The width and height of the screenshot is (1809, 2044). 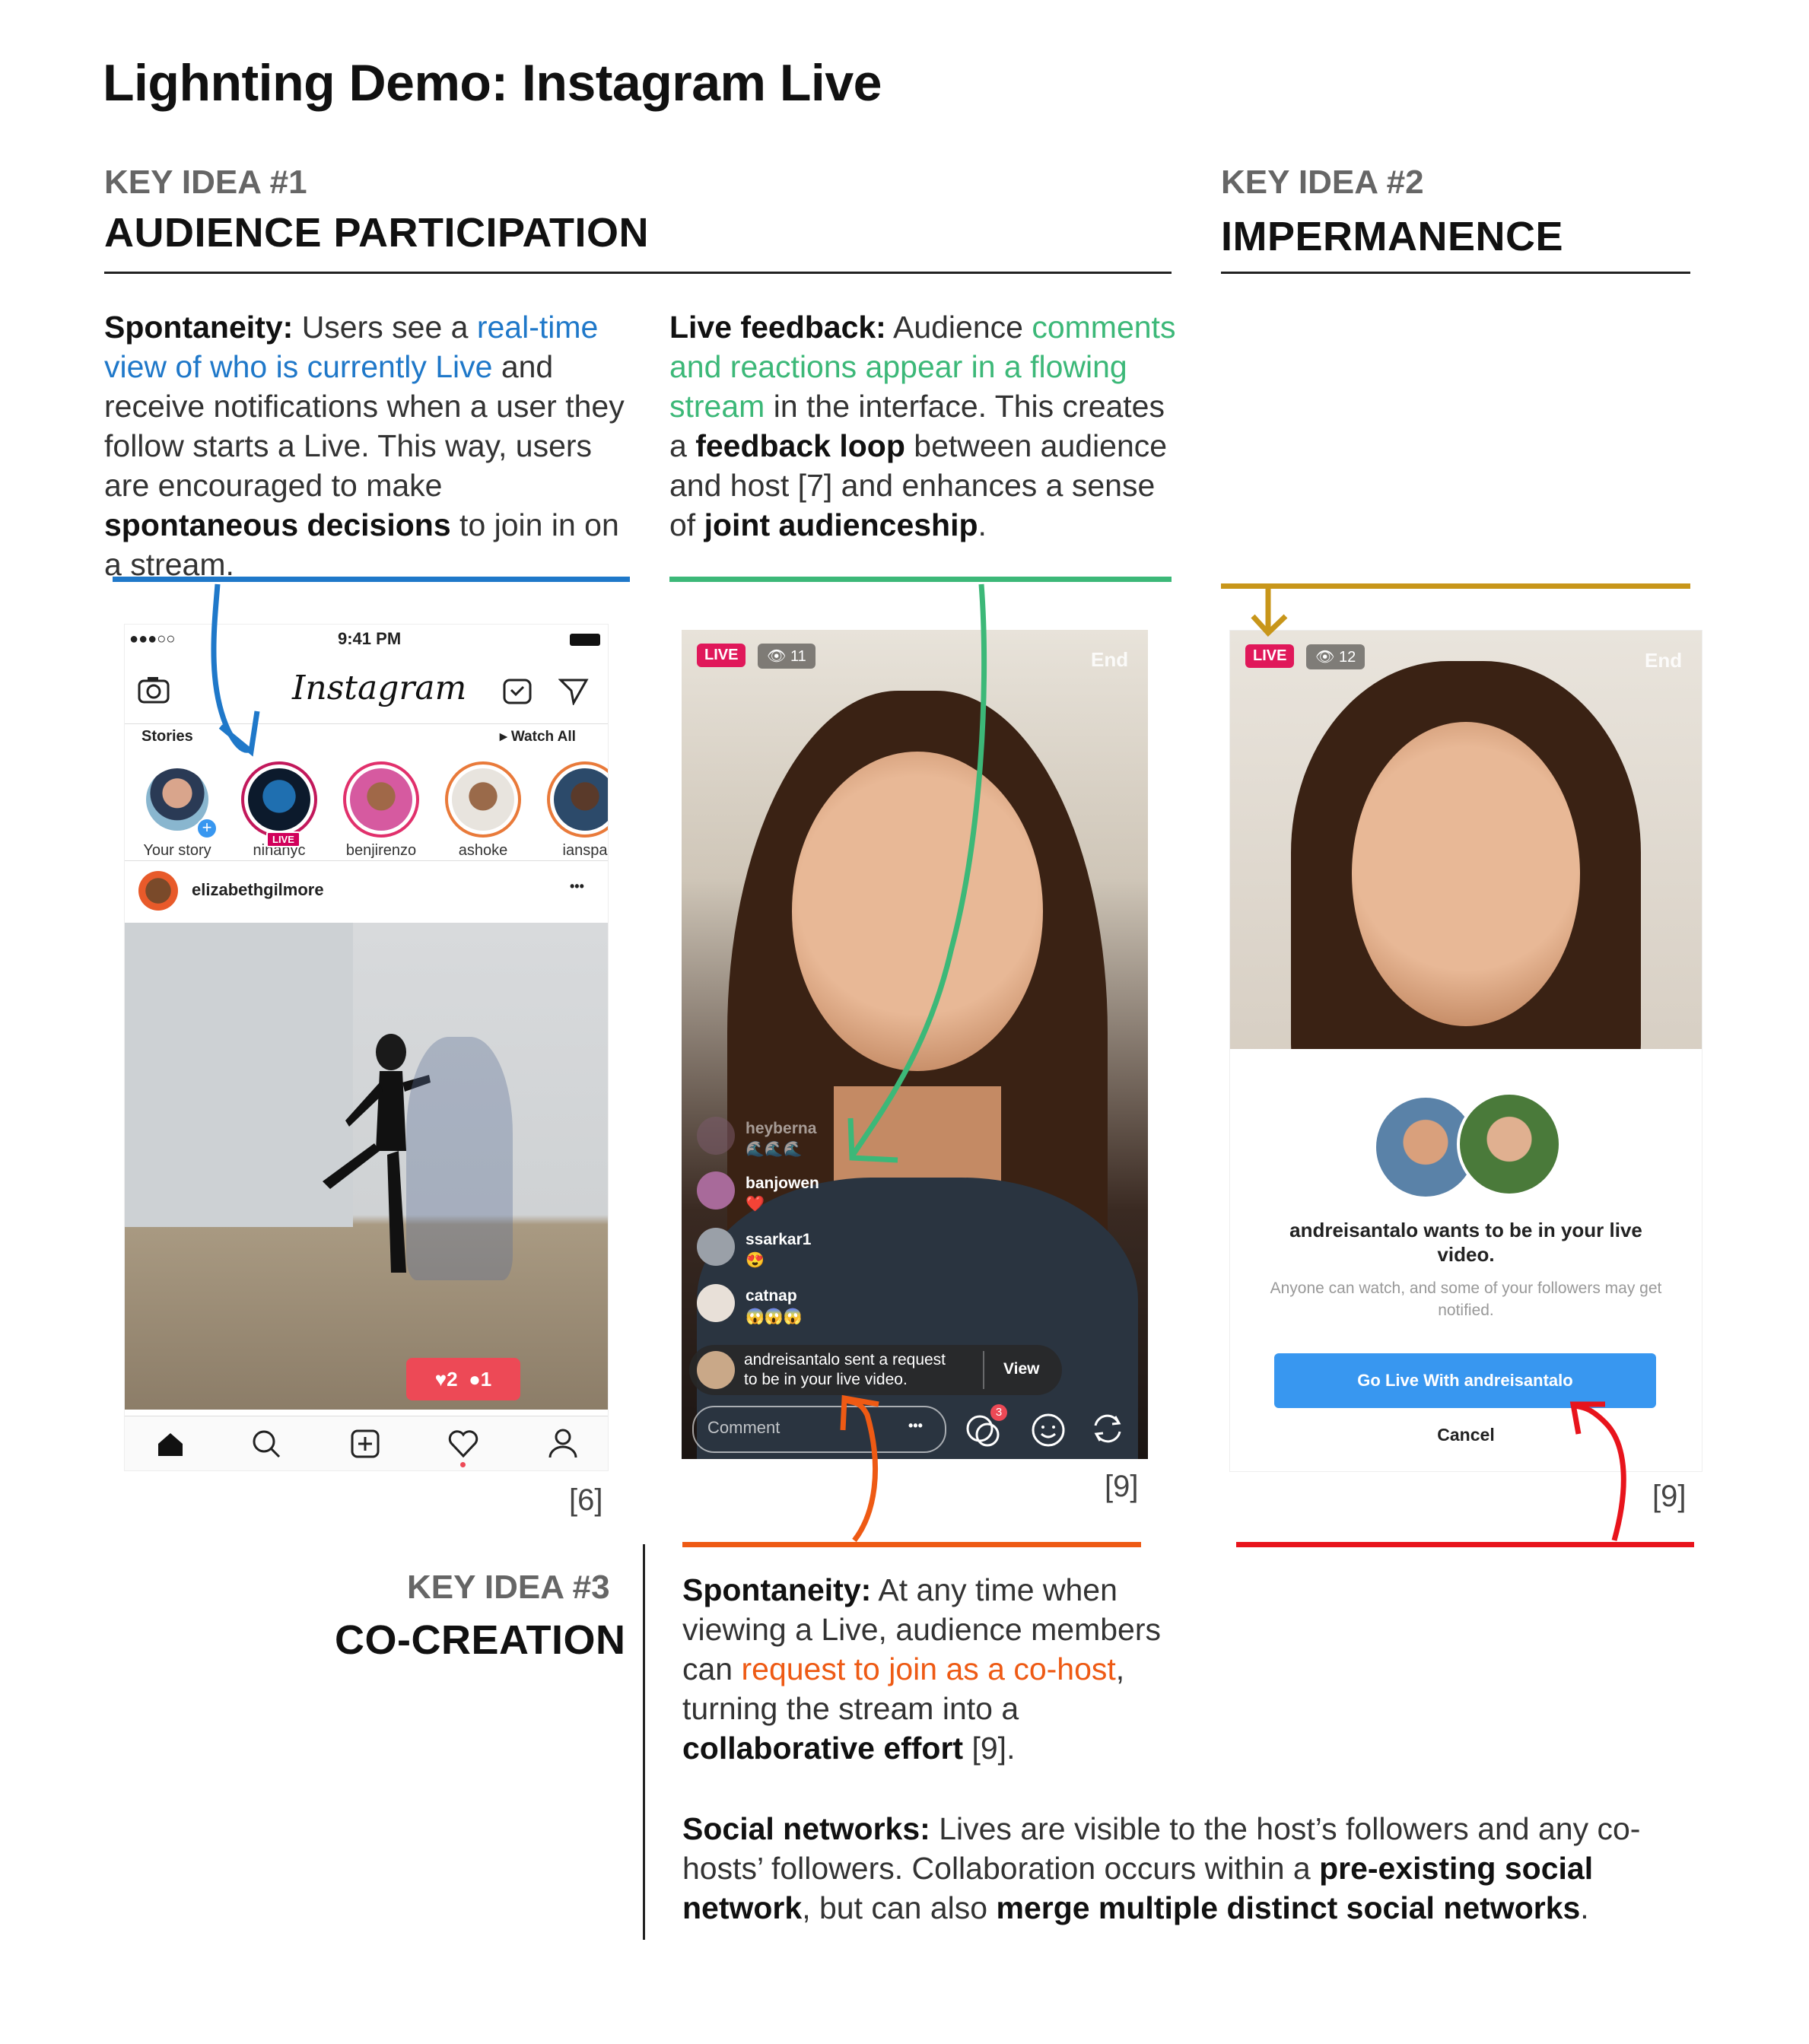 What do you see at coordinates (380, 688) in the screenshot?
I see `instagram-logo: Instagram` at bounding box center [380, 688].